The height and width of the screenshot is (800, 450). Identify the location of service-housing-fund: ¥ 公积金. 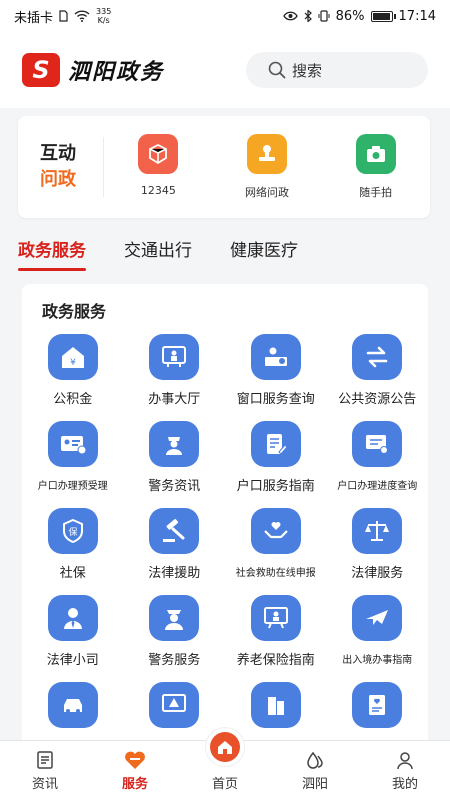
(73, 377).